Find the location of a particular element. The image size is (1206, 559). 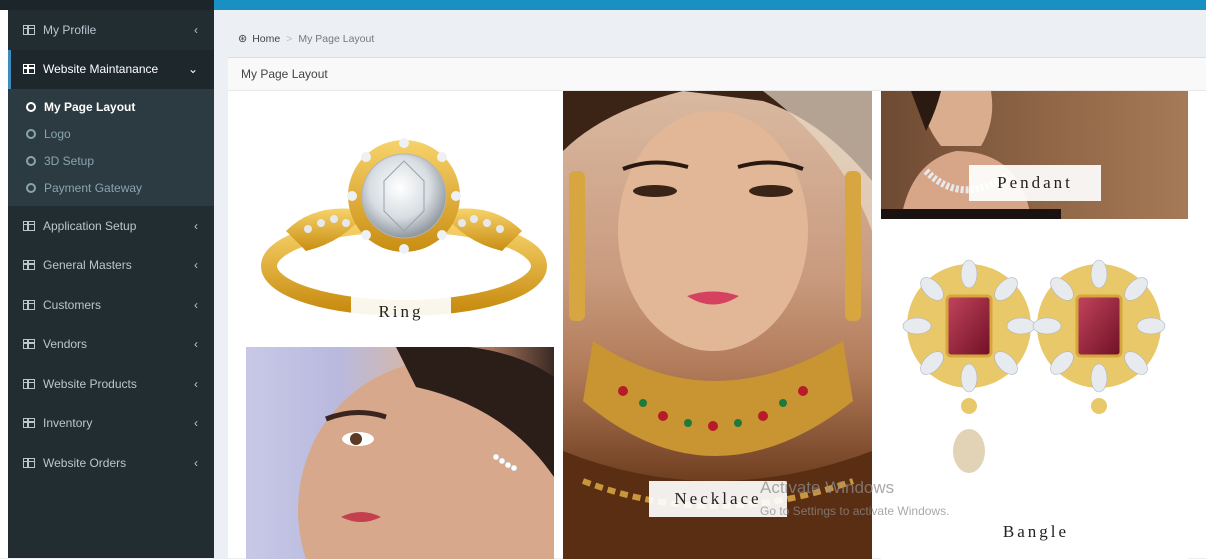

bangle-label: Bangle is located at coordinates (1036, 532).